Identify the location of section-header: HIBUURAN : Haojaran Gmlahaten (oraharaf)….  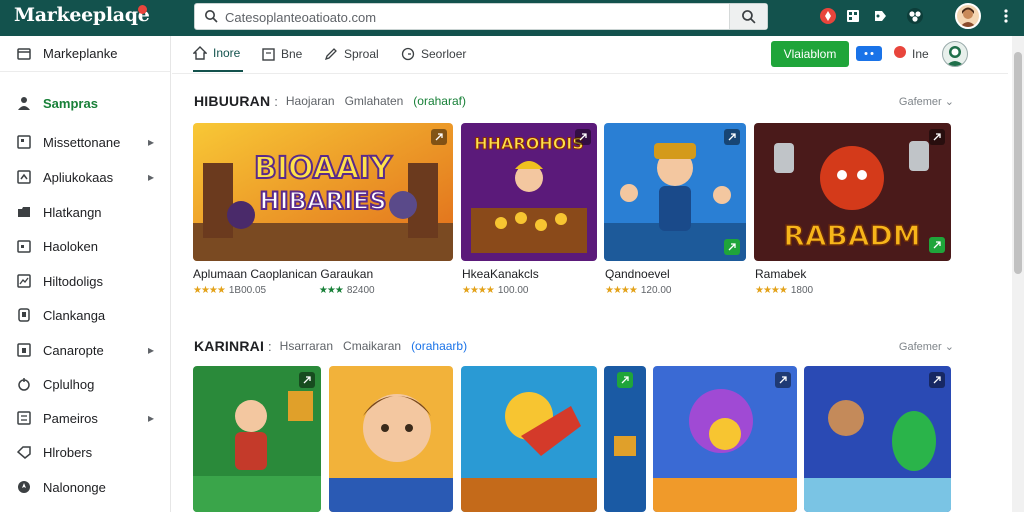
(574, 101).